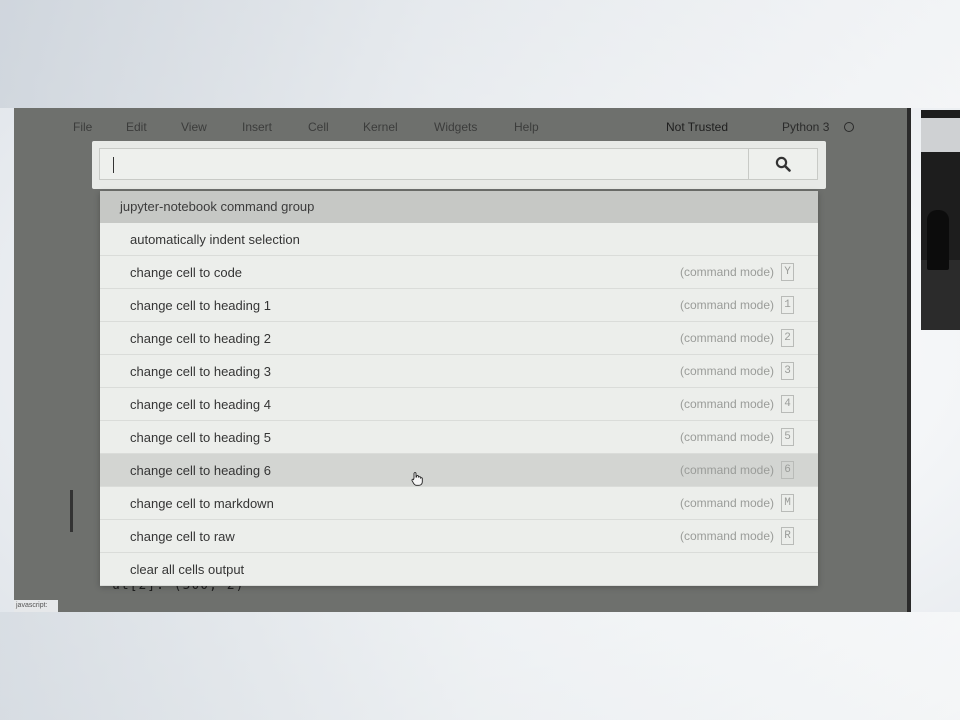  I want to click on keyboard-shortcut: R, so click(787, 536).